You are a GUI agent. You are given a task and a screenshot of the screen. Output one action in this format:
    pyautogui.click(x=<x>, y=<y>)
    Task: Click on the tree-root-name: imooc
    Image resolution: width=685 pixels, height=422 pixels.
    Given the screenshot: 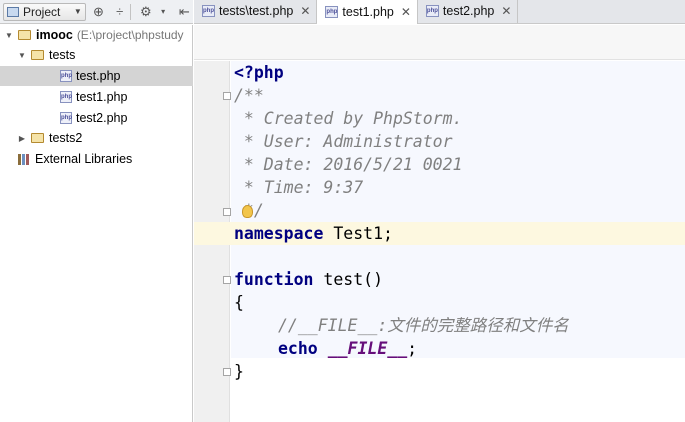 What is the action you would take?
    pyautogui.click(x=54, y=35)
    